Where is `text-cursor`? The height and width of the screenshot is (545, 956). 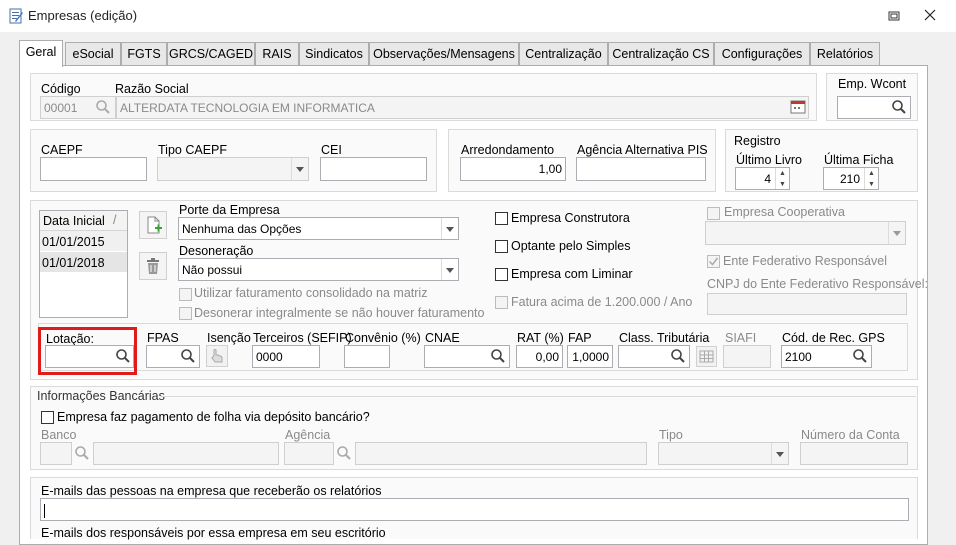
text-cursor is located at coordinates (44, 510).